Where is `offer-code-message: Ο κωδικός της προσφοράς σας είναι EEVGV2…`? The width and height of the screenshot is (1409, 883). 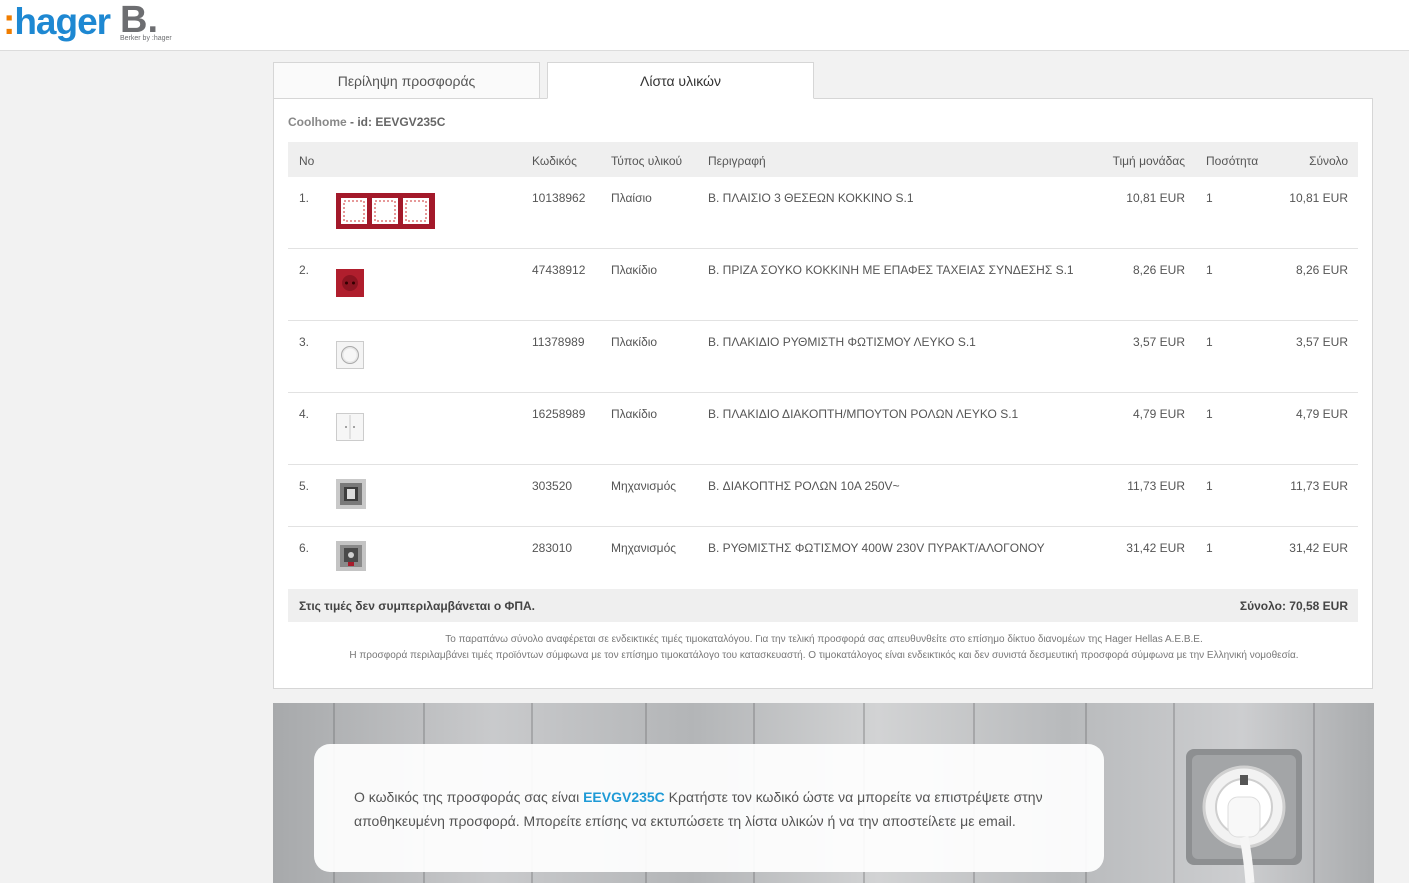
offer-code-message: Ο κωδικός της προσφοράς σας είναι EEVGV2… is located at coordinates (709, 808).